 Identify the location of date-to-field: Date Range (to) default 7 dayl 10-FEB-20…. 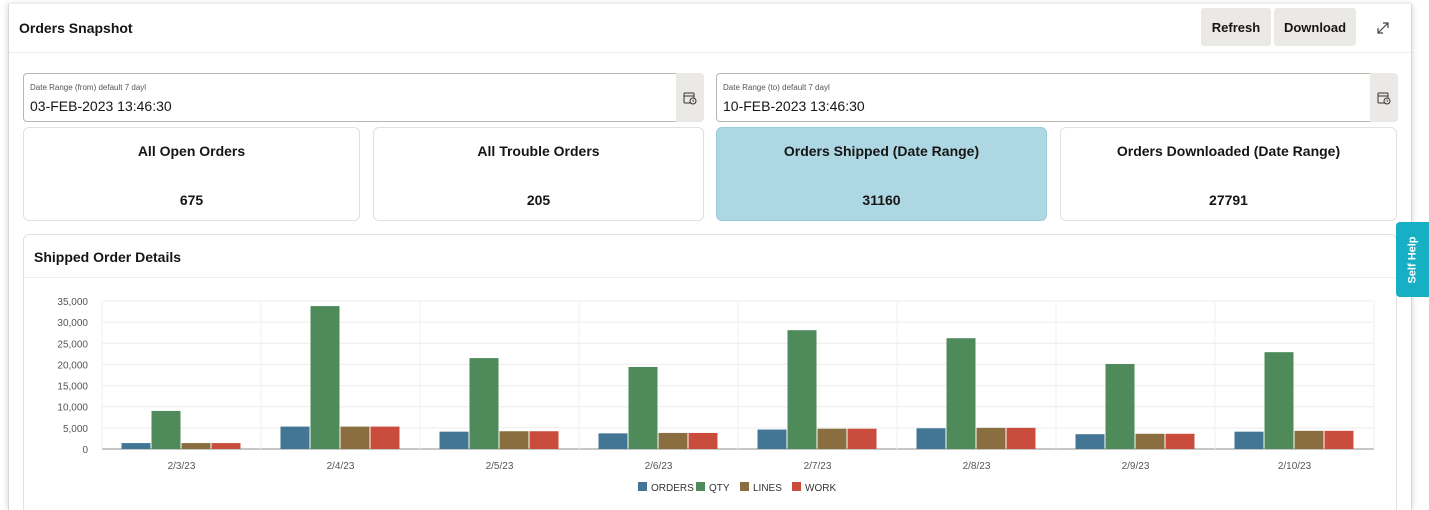
(1043, 97).